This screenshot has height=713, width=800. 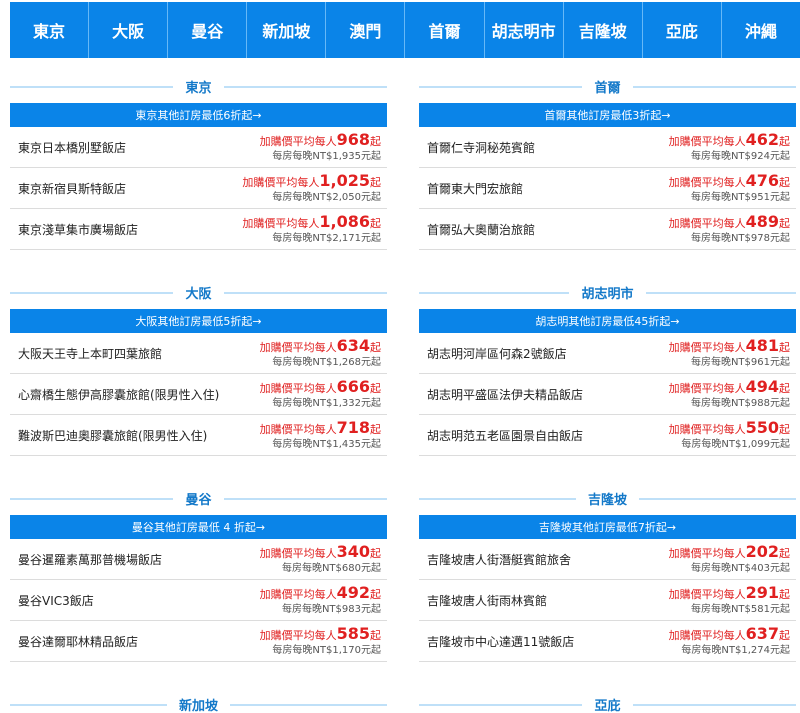 What do you see at coordinates (198, 321) in the screenshot?
I see `promo-link-bar: 大阪其他訂房最低5折起→` at bounding box center [198, 321].